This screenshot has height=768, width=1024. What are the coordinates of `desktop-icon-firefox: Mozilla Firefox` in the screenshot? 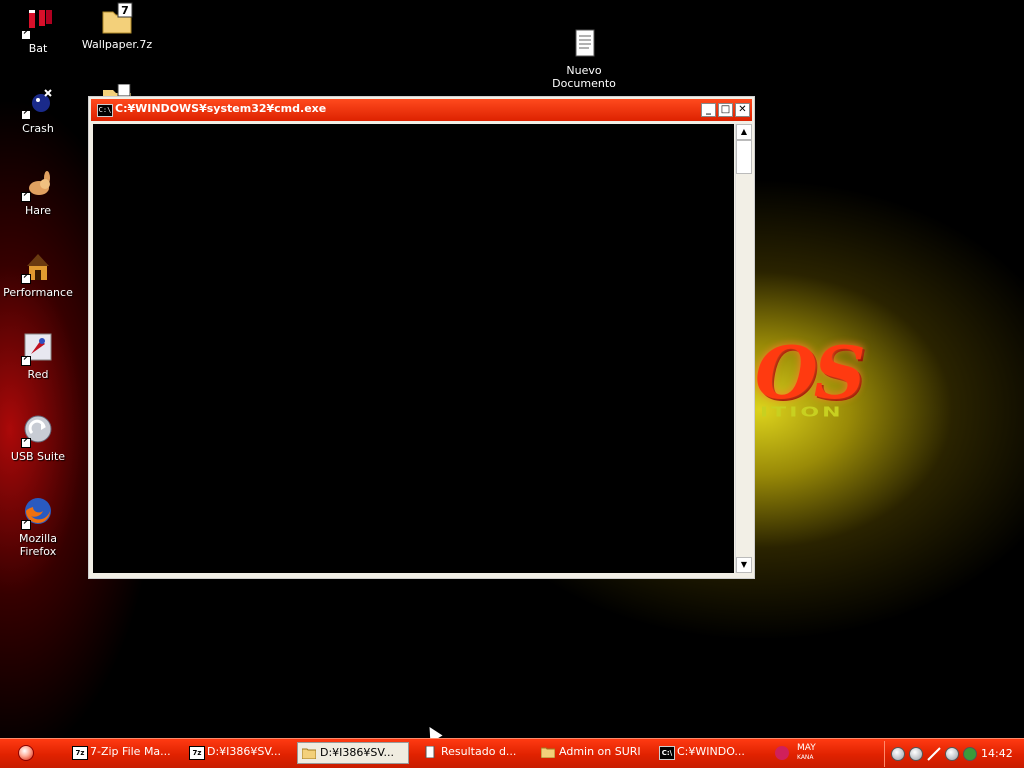 It's located at (38, 527).